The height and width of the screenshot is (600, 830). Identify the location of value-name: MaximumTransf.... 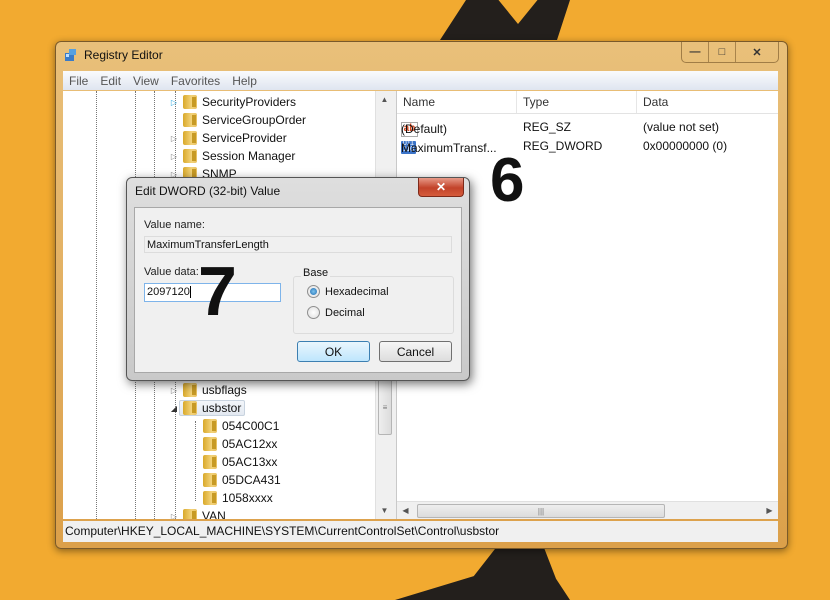
(449, 148).